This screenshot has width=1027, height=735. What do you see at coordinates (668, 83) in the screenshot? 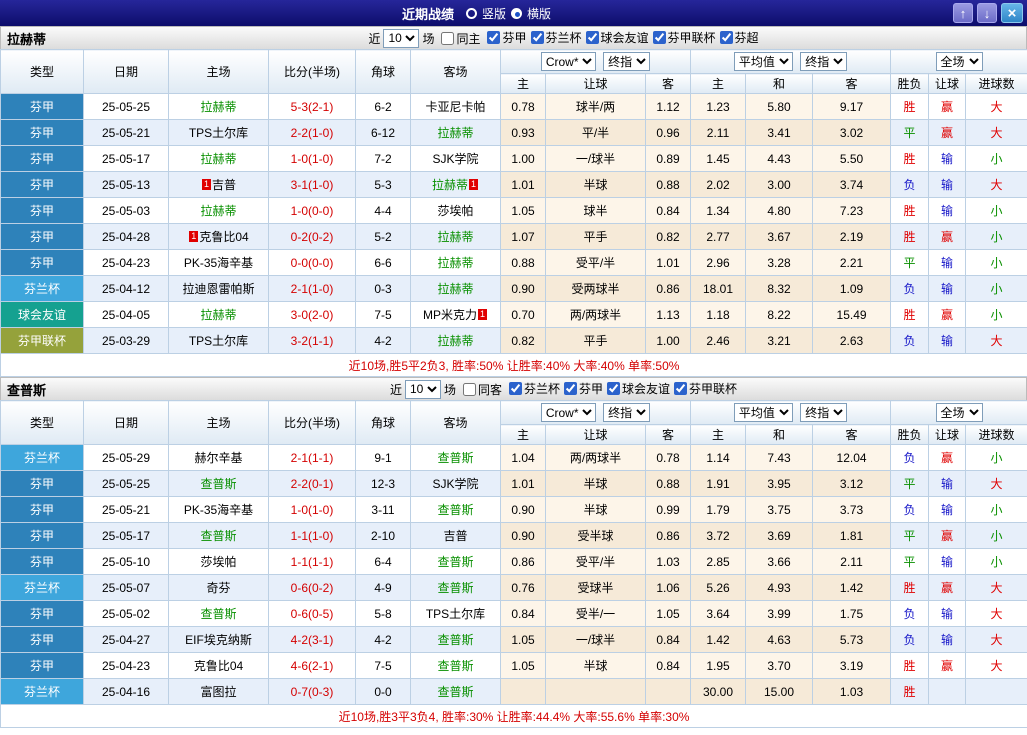
I see `col-odds-away: 客` at bounding box center [668, 83].